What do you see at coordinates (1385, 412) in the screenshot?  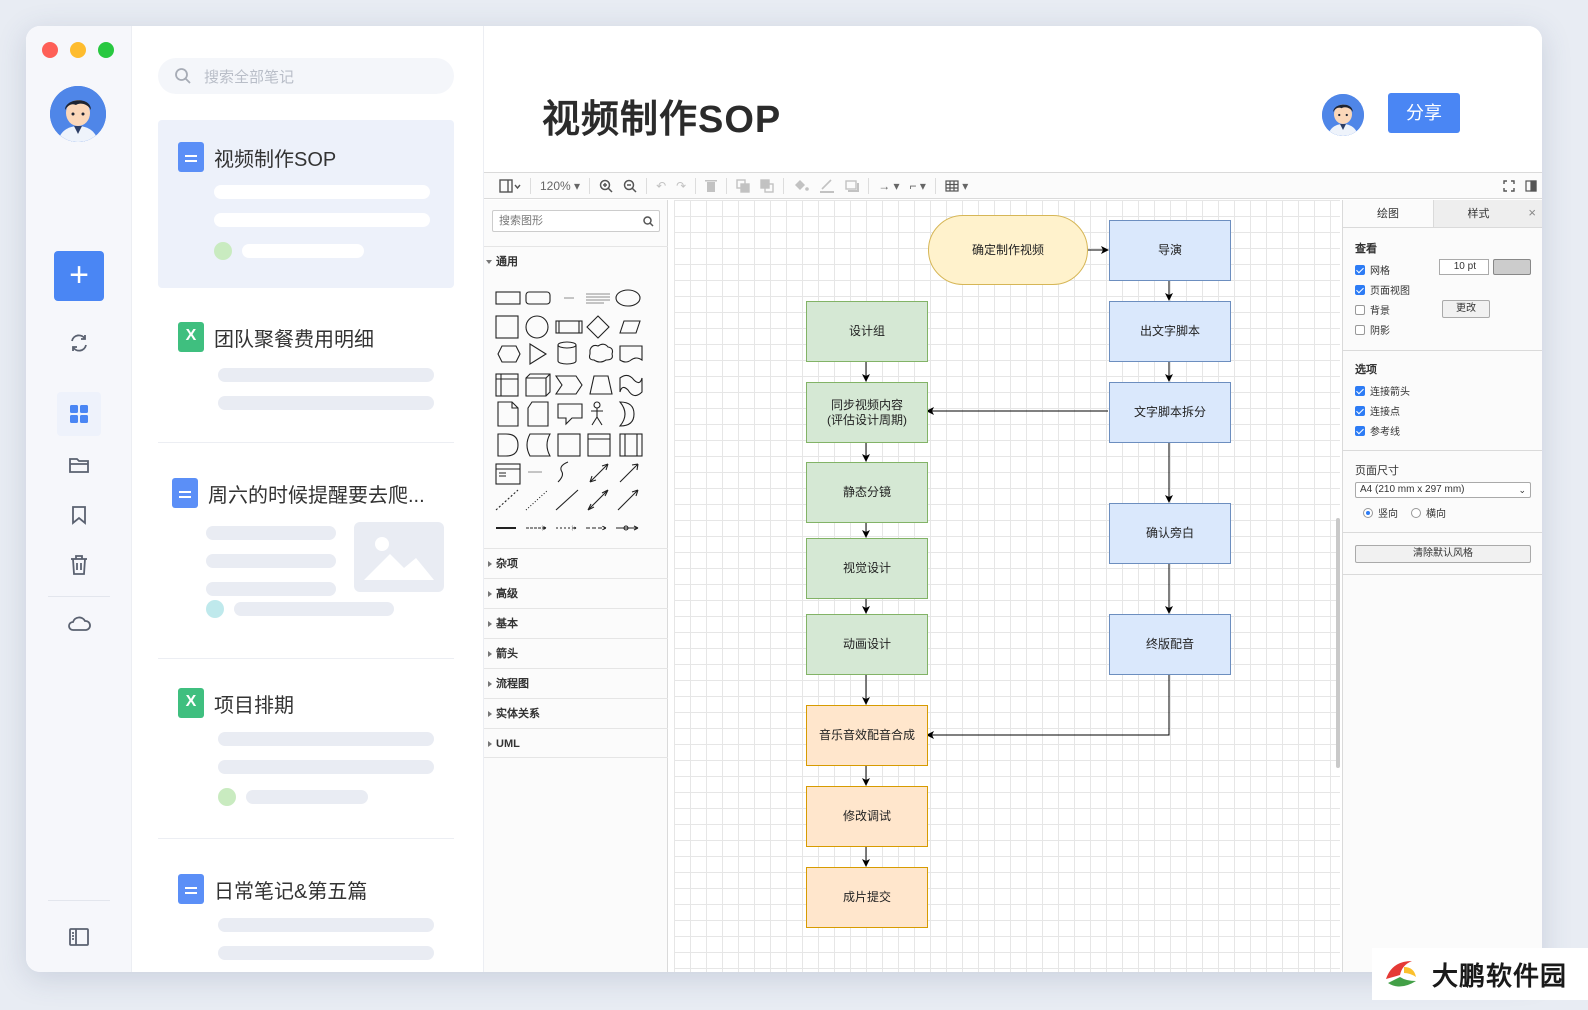 I see `connect-points-label: 连接点` at bounding box center [1385, 412].